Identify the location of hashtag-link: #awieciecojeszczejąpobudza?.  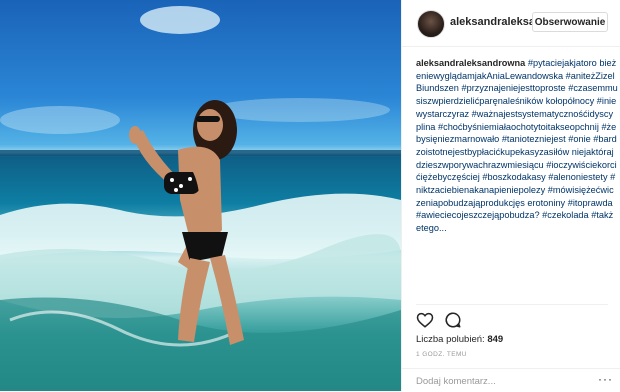
(478, 215).